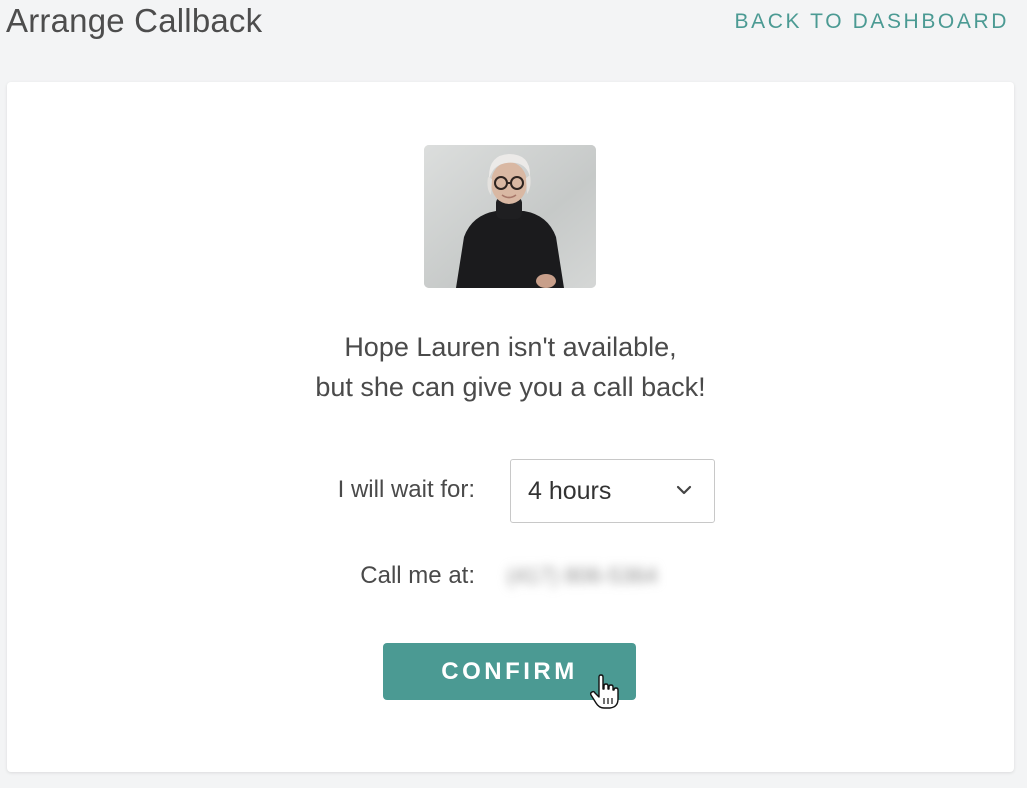  Describe the element at coordinates (872, 22) in the screenshot. I see `back-to-dashboard-link: BACK TO DASHBOARD` at that location.